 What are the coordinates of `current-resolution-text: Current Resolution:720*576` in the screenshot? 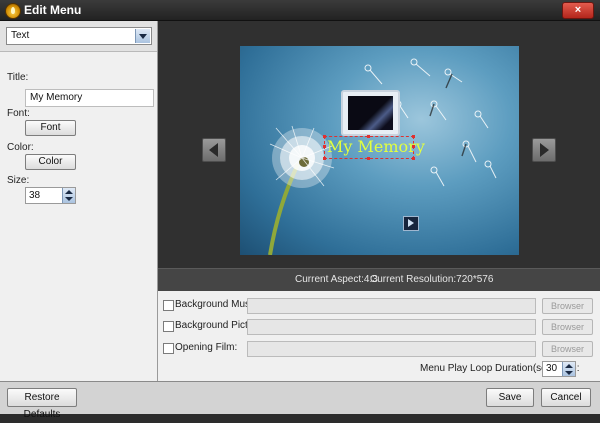 It's located at (432, 279).